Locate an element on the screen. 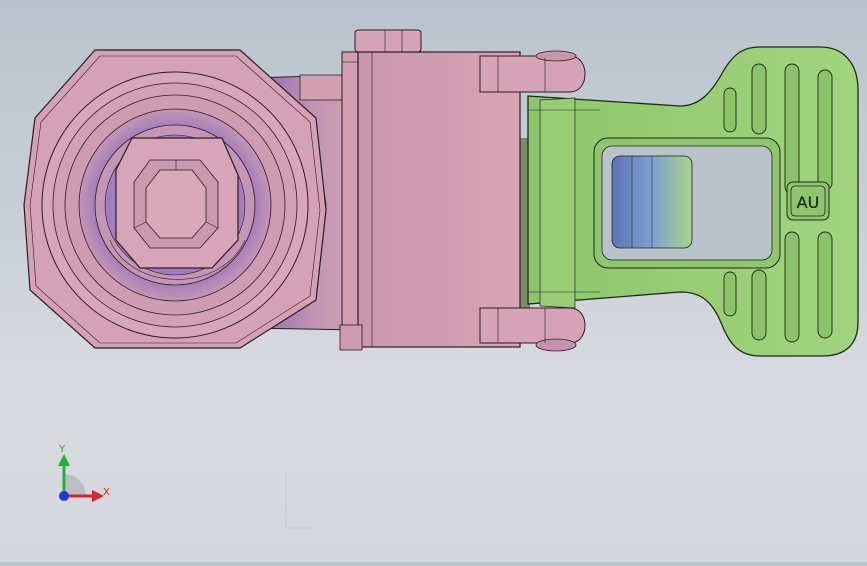  lever-logo-badge: AU is located at coordinates (808, 201).